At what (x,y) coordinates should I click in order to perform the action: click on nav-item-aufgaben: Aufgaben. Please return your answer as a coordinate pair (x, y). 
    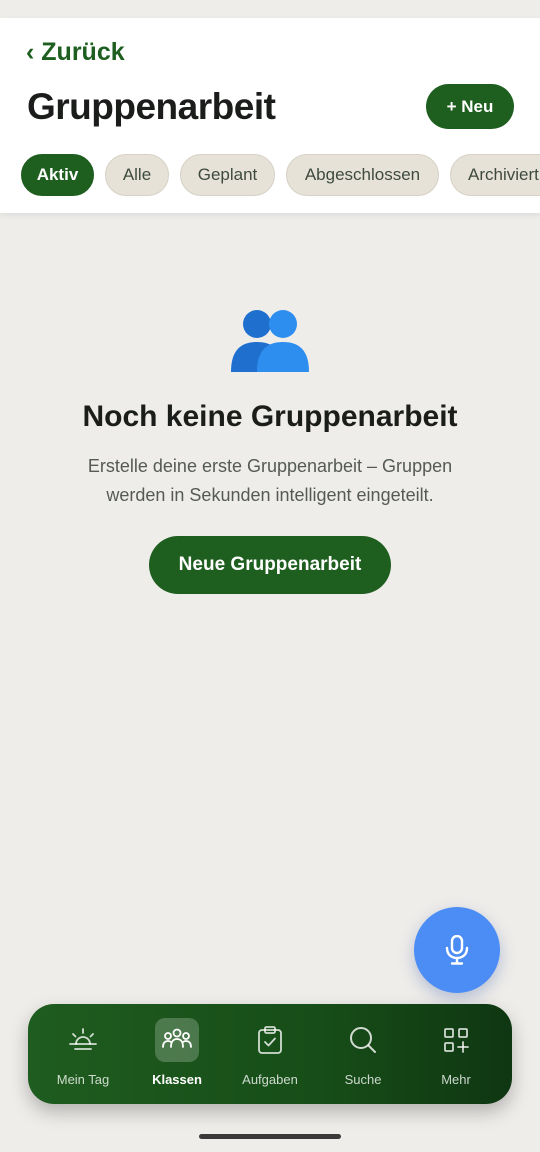
    Looking at the image, I should click on (270, 1056).